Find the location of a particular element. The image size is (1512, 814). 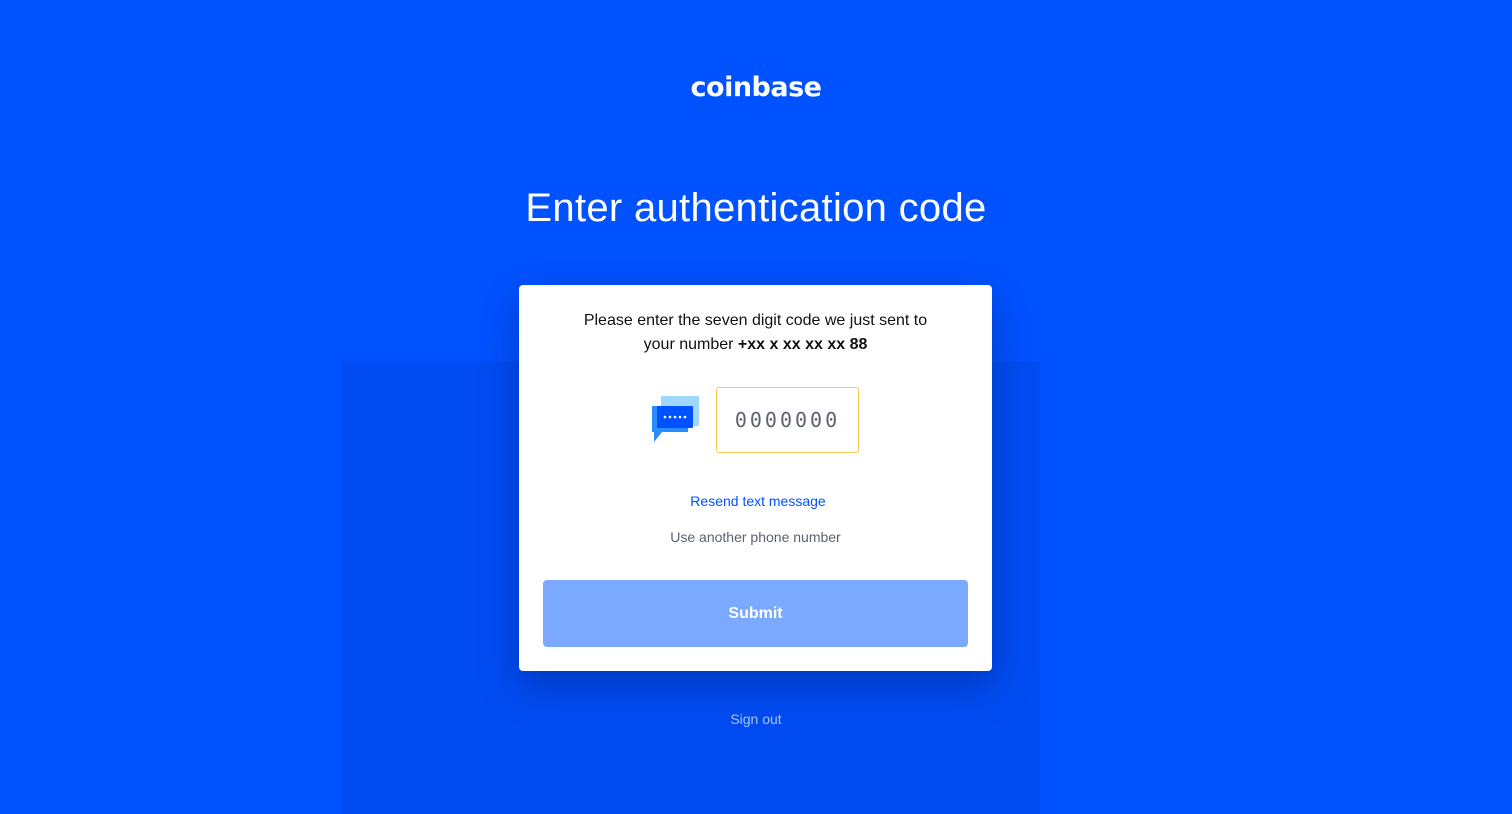

page-title: Enter authentication code is located at coordinates (756, 208).